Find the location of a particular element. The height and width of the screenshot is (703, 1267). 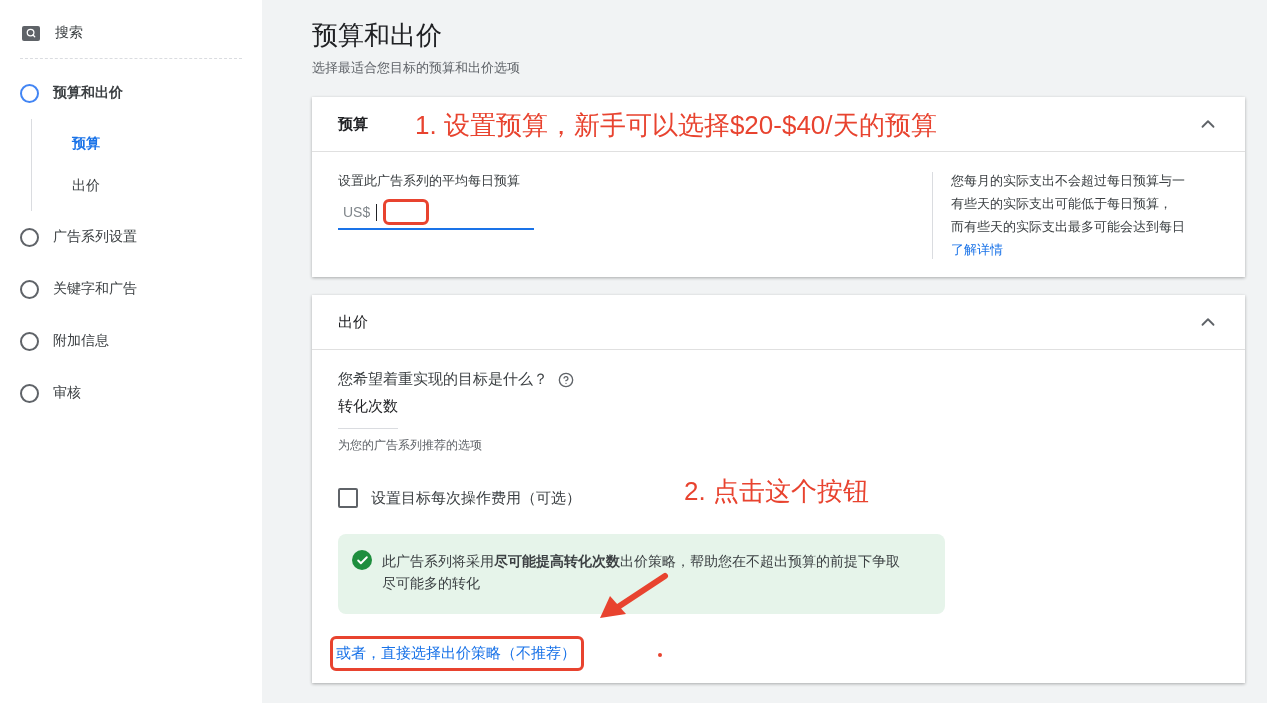

card-title: 出价 is located at coordinates (353, 322).